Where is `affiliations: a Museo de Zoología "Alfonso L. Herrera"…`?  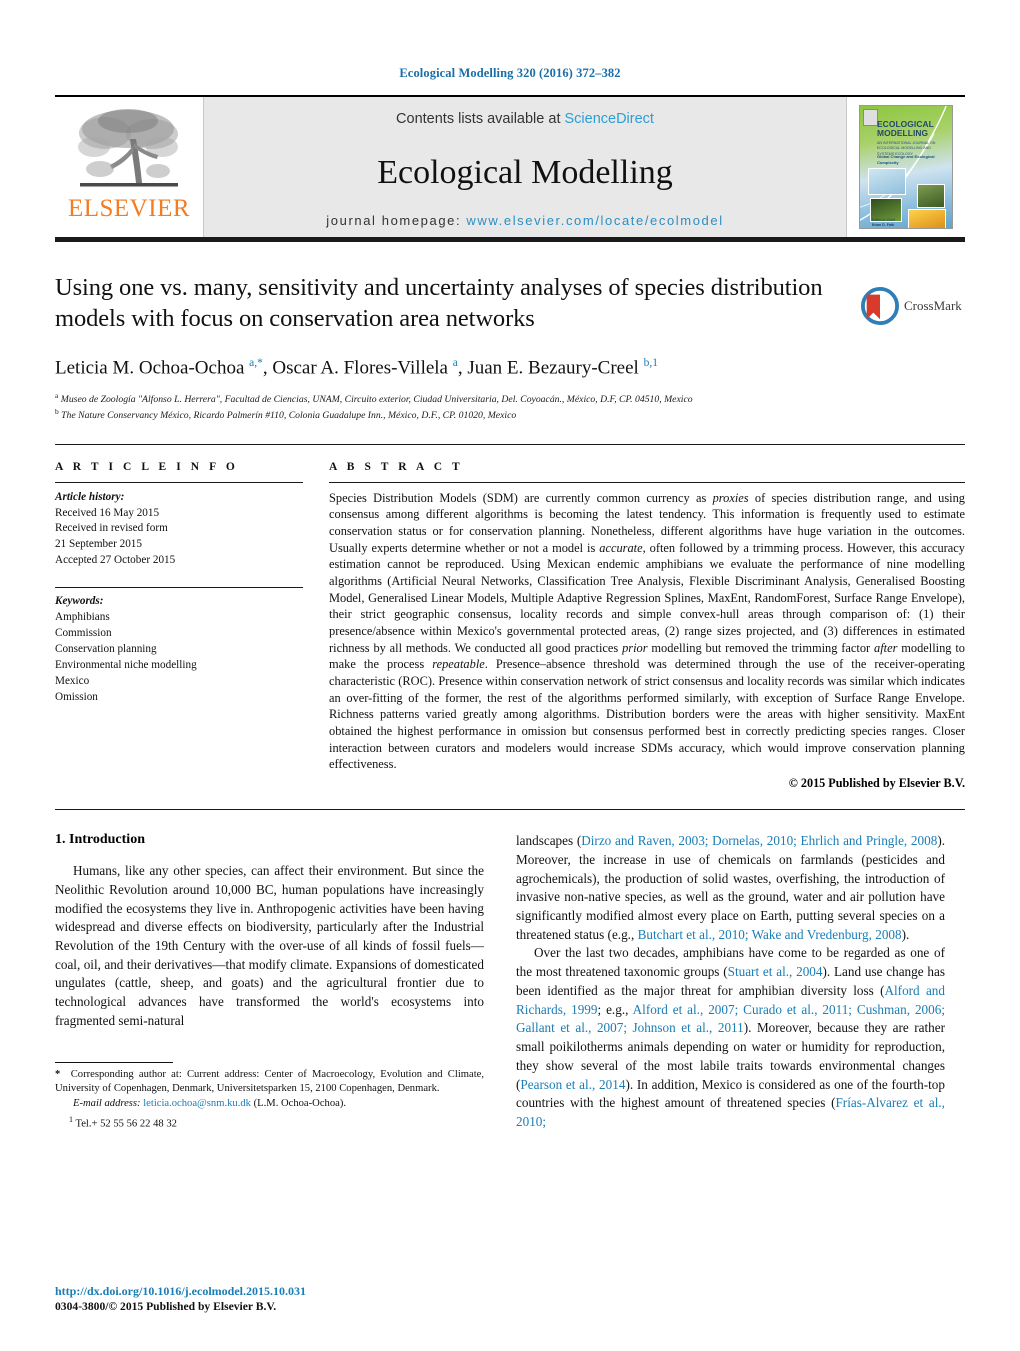
affiliations: a Museo de Zoología "Alfonso L. Herrera"… is located at coordinates (510, 407).